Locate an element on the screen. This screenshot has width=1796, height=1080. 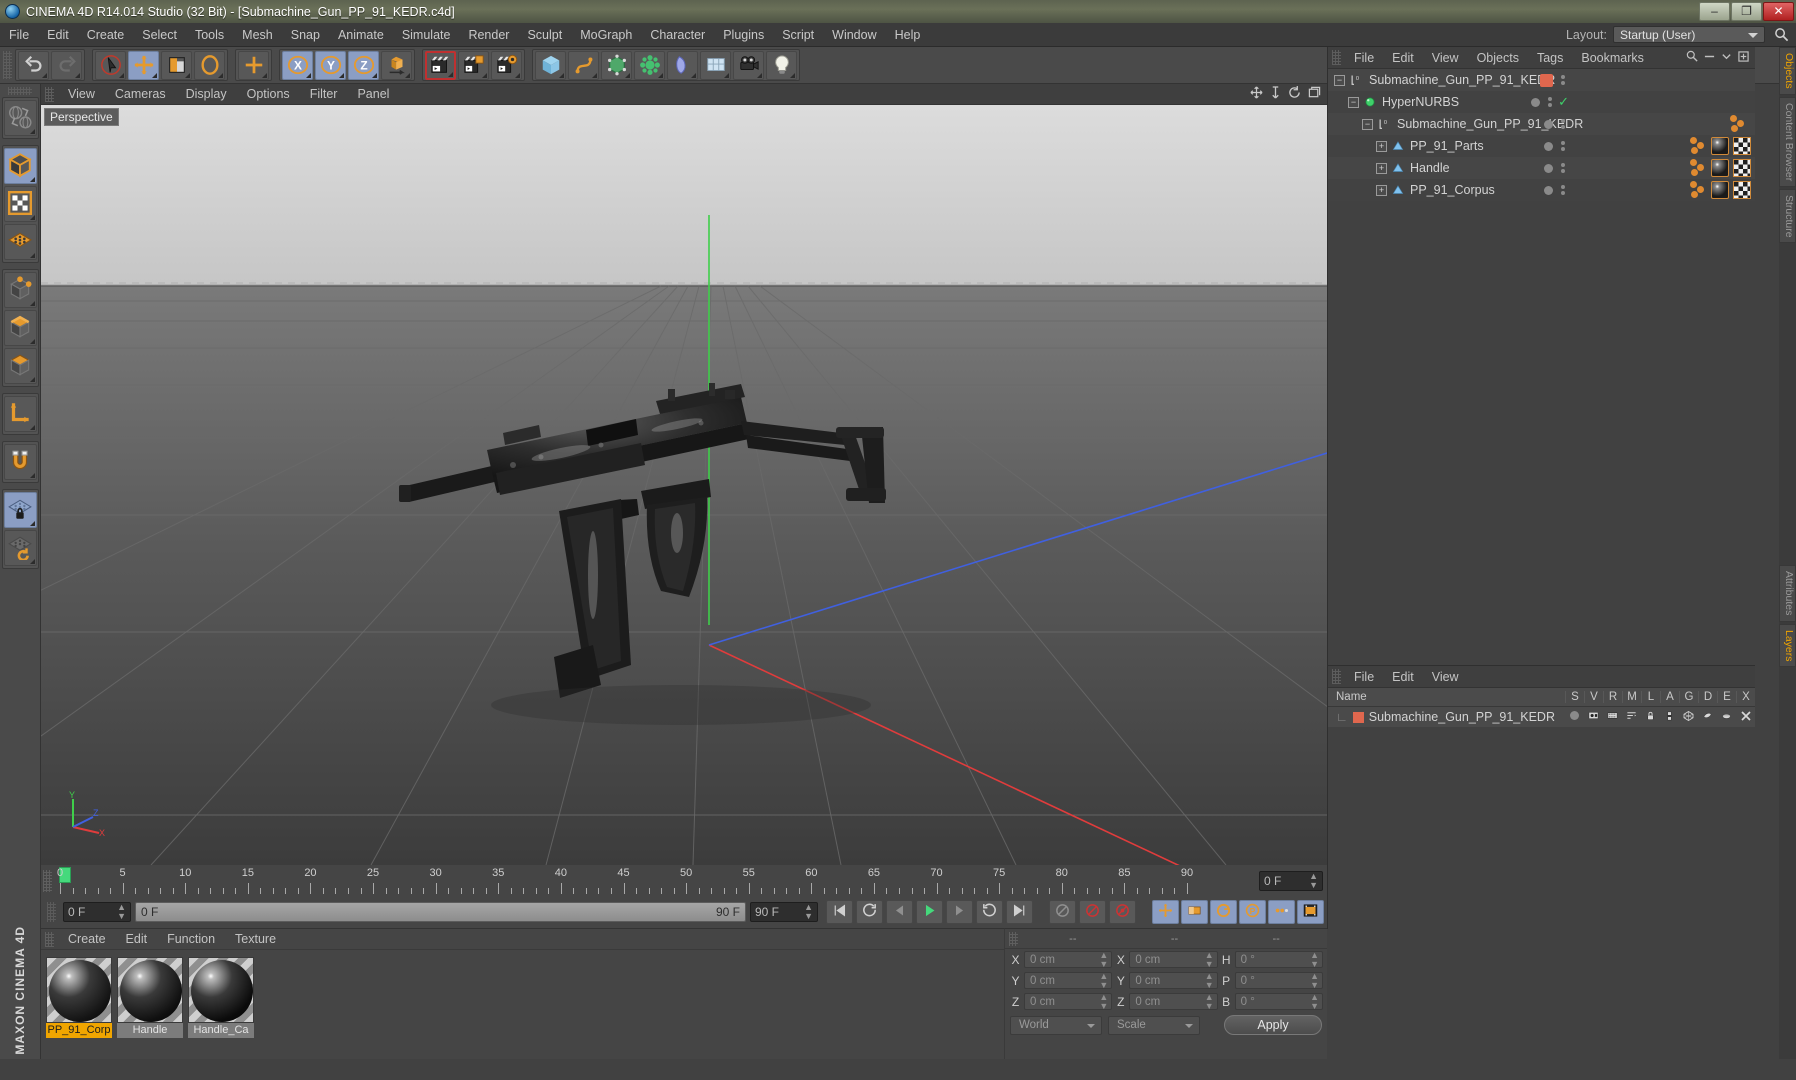
viewport-menu-view: View is located at coordinates (81, 94).